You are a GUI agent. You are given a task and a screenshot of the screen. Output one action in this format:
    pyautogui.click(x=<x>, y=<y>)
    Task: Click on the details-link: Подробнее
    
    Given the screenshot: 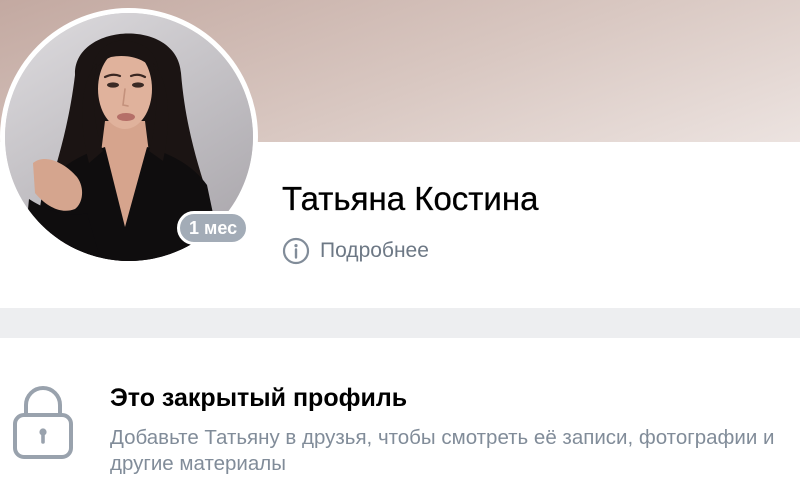 What is the action you would take?
    pyautogui.click(x=355, y=251)
    